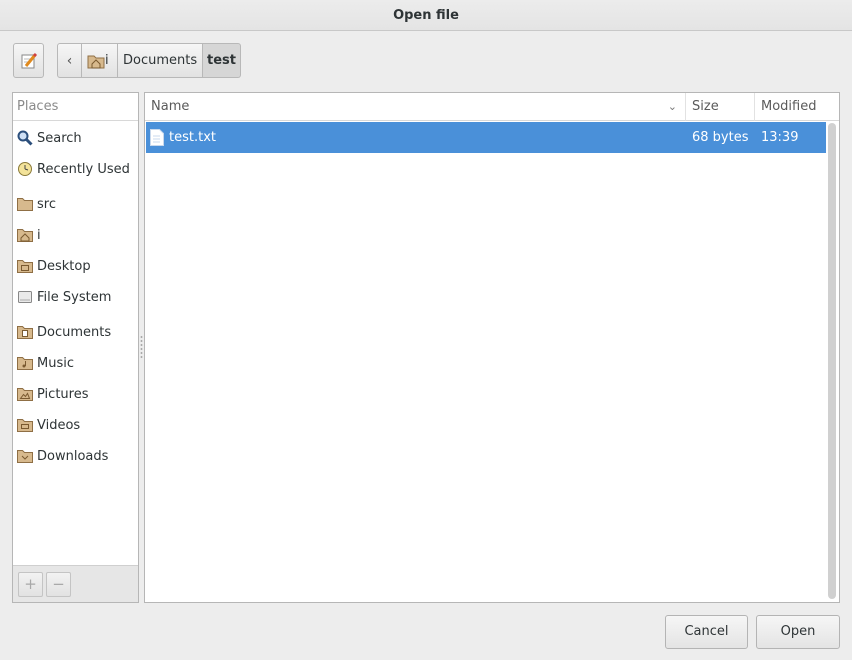 The width and height of the screenshot is (852, 660). Describe the element at coordinates (75, 363) in the screenshot. I see `sidebar-item-music: Music` at that location.